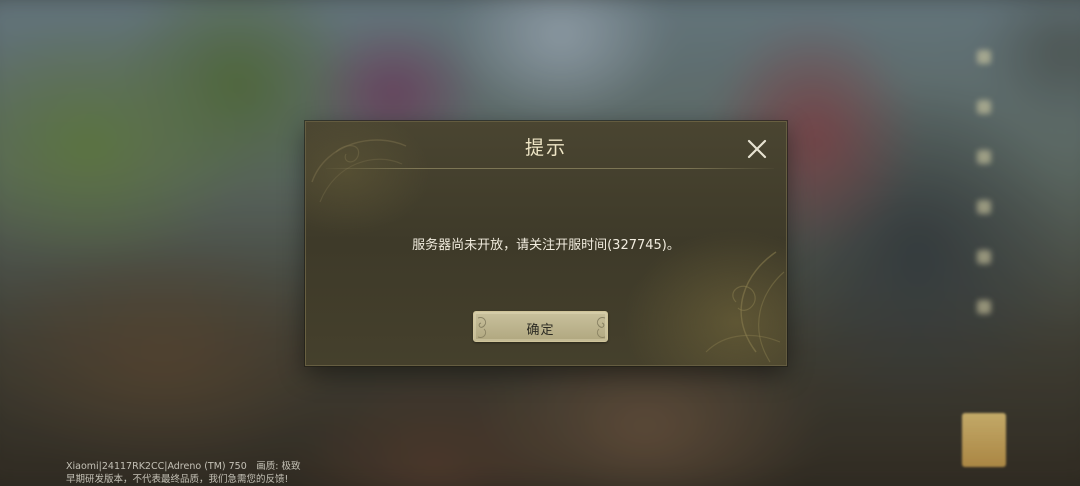  Describe the element at coordinates (984, 440) in the screenshot. I see `corner-menu-button` at that location.